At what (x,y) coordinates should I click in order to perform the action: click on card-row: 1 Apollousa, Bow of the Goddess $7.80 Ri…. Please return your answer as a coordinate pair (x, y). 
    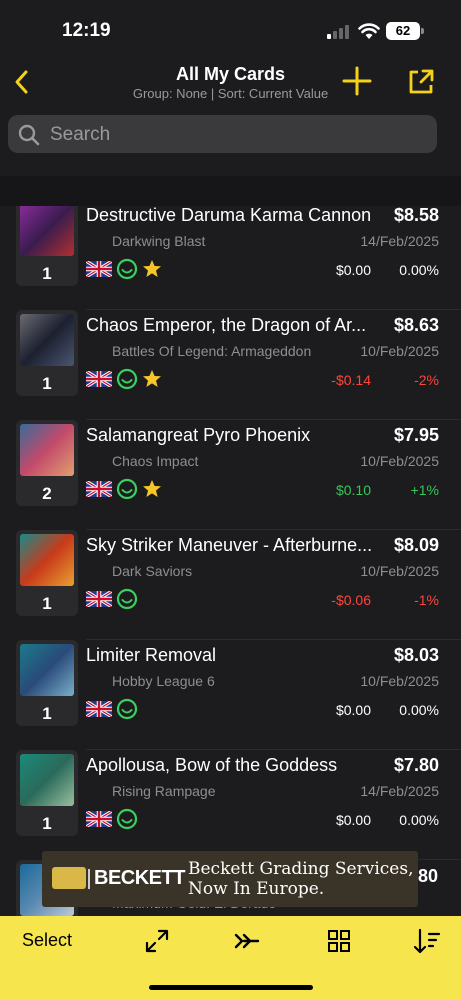
    Looking at the image, I should click on (230, 805).